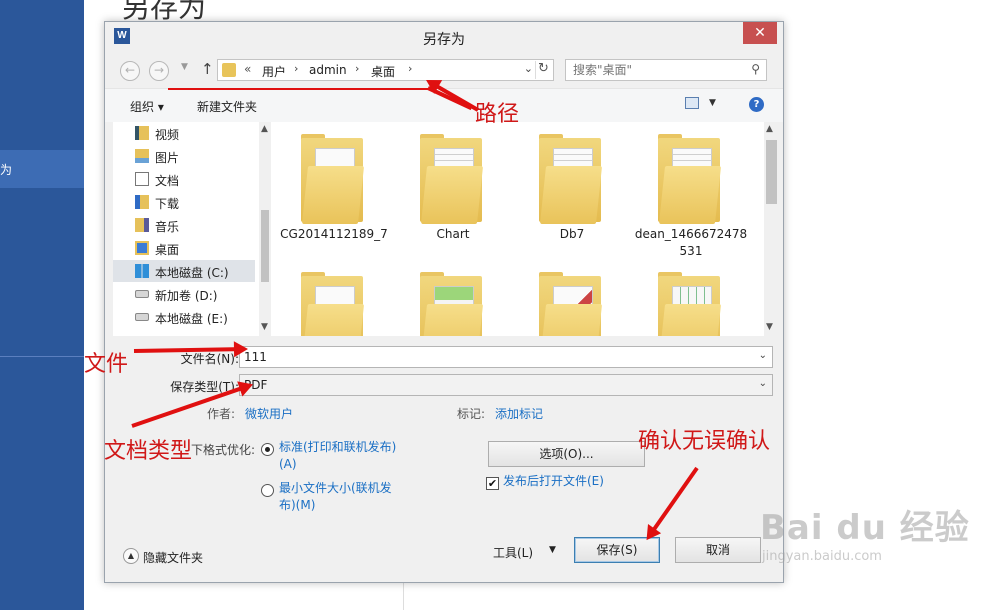 The height and width of the screenshot is (610, 990). I want to click on nav-item-downloads: 下载, so click(184, 202).